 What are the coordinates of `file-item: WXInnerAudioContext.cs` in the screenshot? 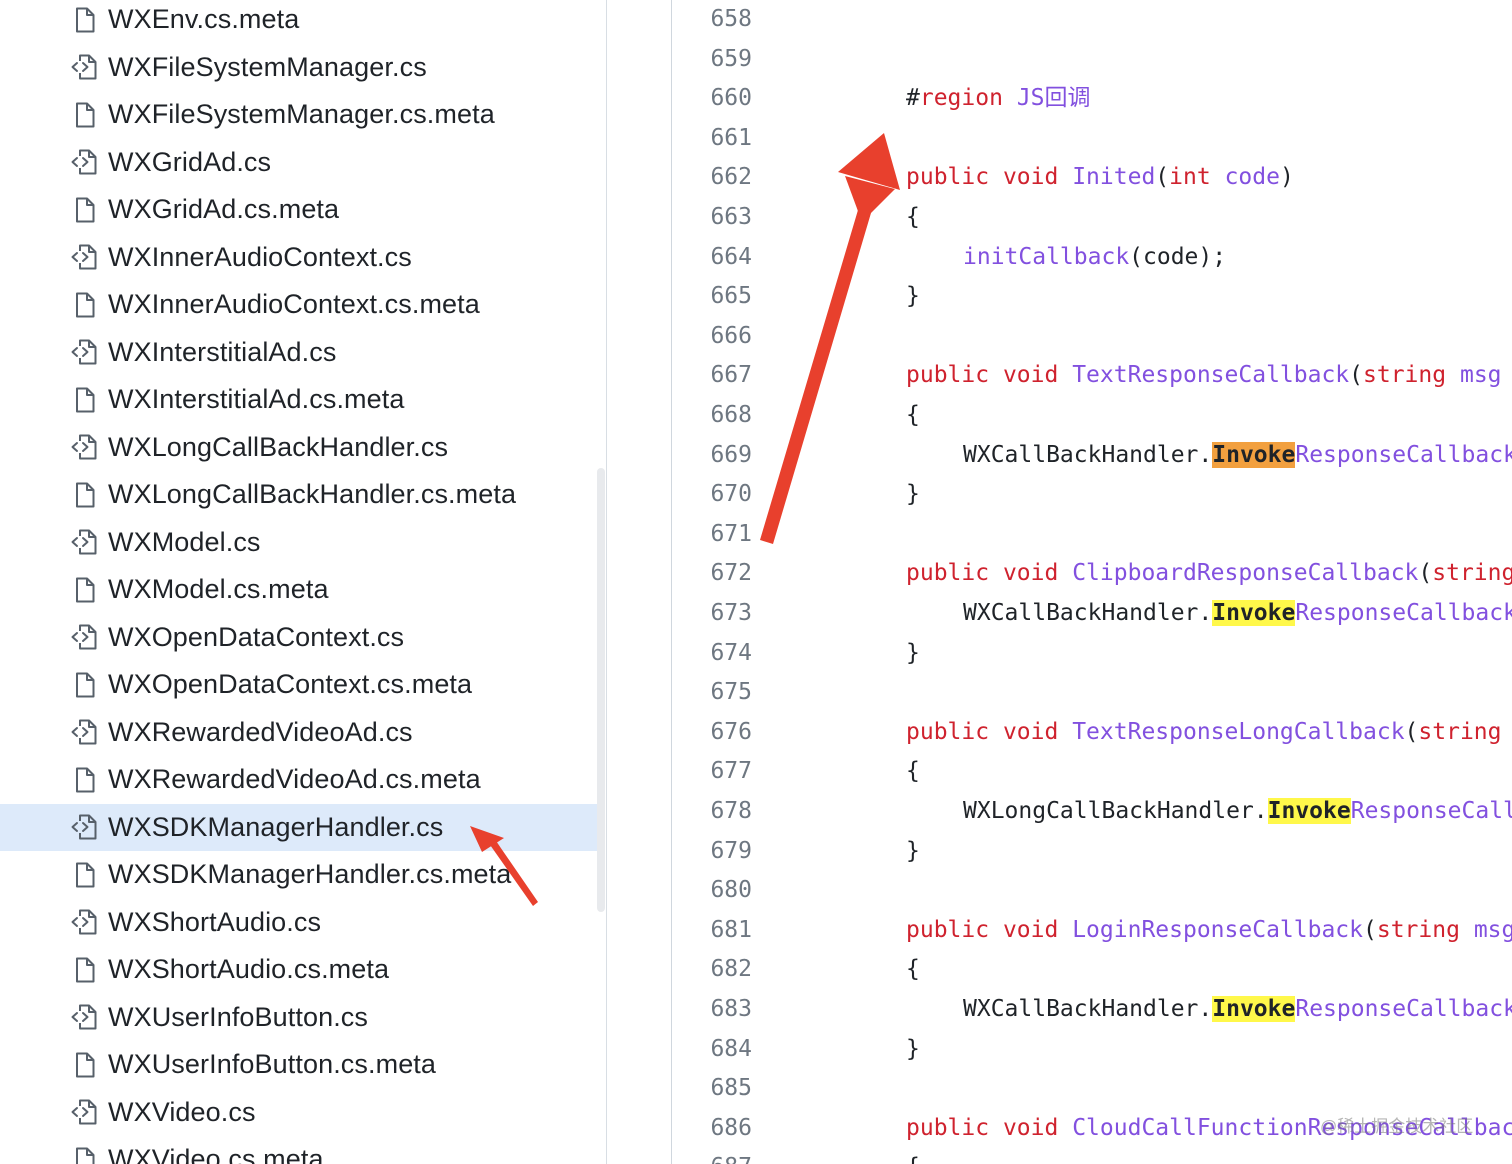 It's located at (298, 258).